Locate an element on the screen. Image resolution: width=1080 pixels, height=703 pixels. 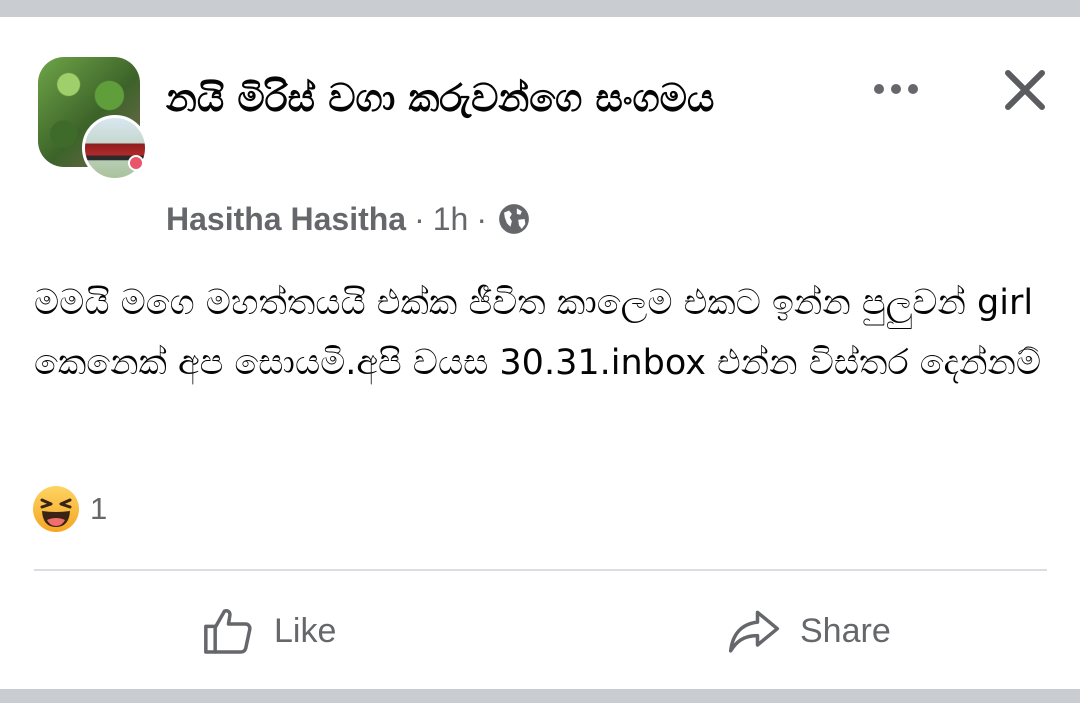
close-icon is located at coordinates (1025, 90).